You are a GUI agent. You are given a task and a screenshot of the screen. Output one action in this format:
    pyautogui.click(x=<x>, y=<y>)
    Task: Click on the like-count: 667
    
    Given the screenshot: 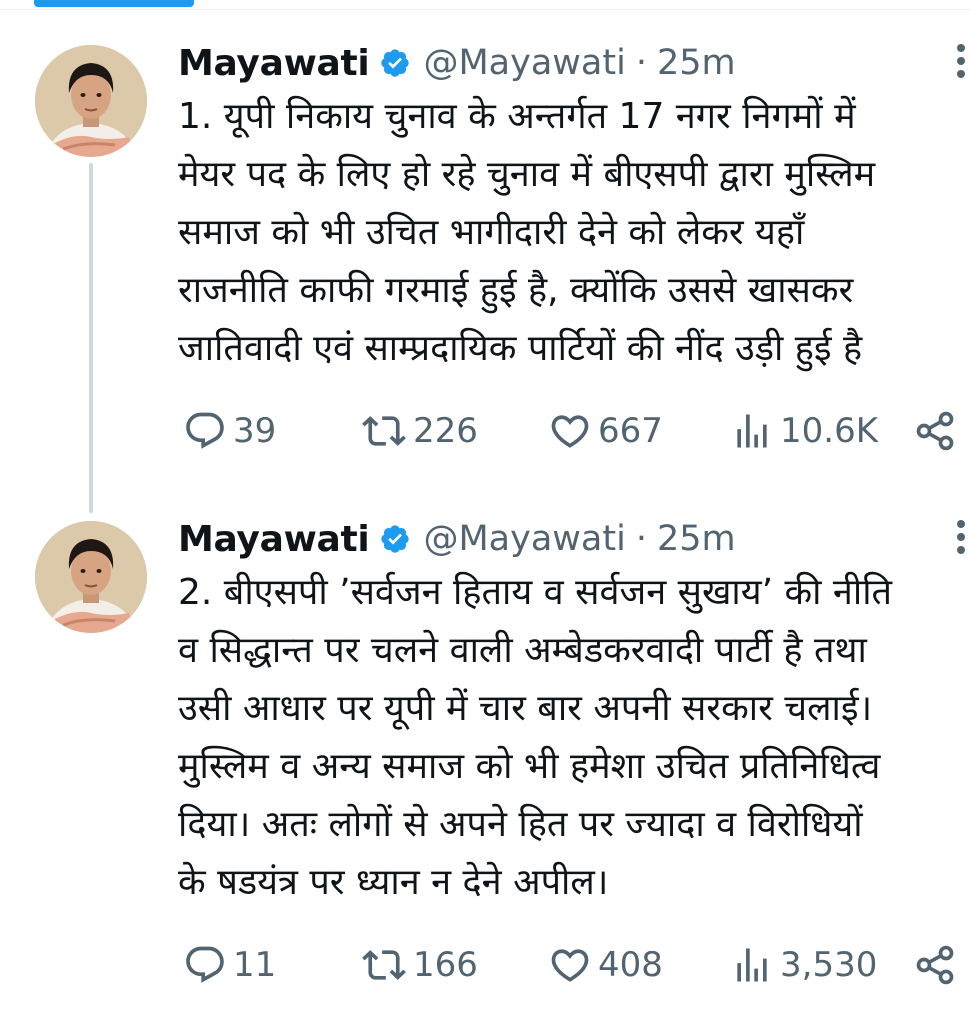 What is the action you would take?
    pyautogui.click(x=630, y=431)
    